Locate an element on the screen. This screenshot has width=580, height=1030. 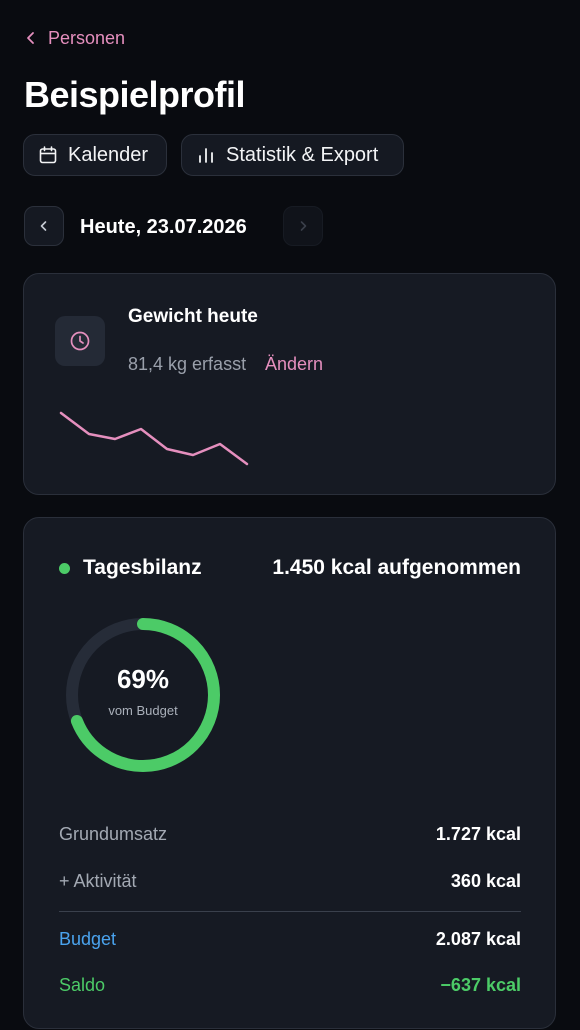
chevron-right-icon is located at coordinates (303, 226).